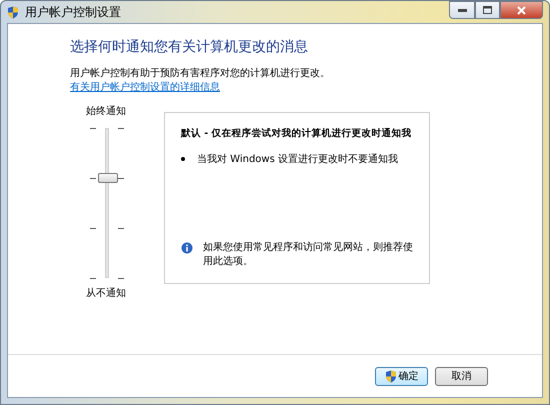 This screenshot has height=405, width=550. I want to click on bullet-icon, so click(183, 159).